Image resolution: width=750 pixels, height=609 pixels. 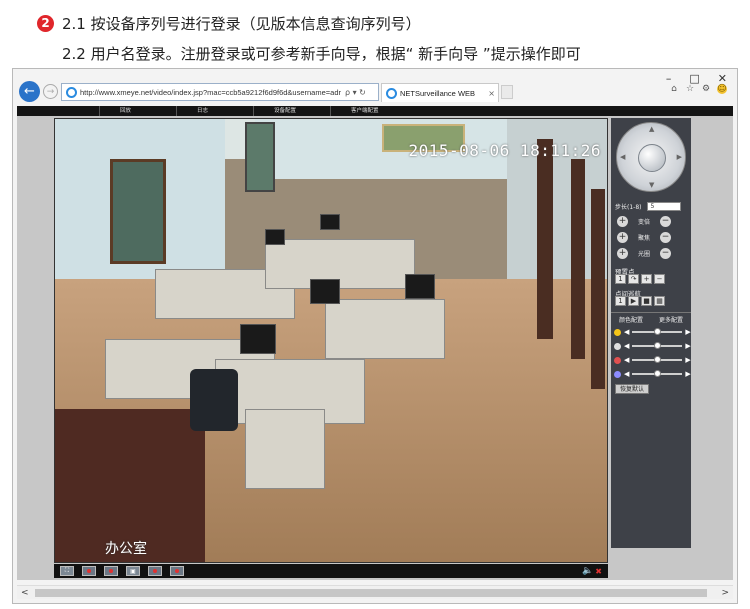 What do you see at coordinates (355, 92) in the screenshot?
I see `address-controls: ρ ▾ ↻` at bounding box center [355, 92].